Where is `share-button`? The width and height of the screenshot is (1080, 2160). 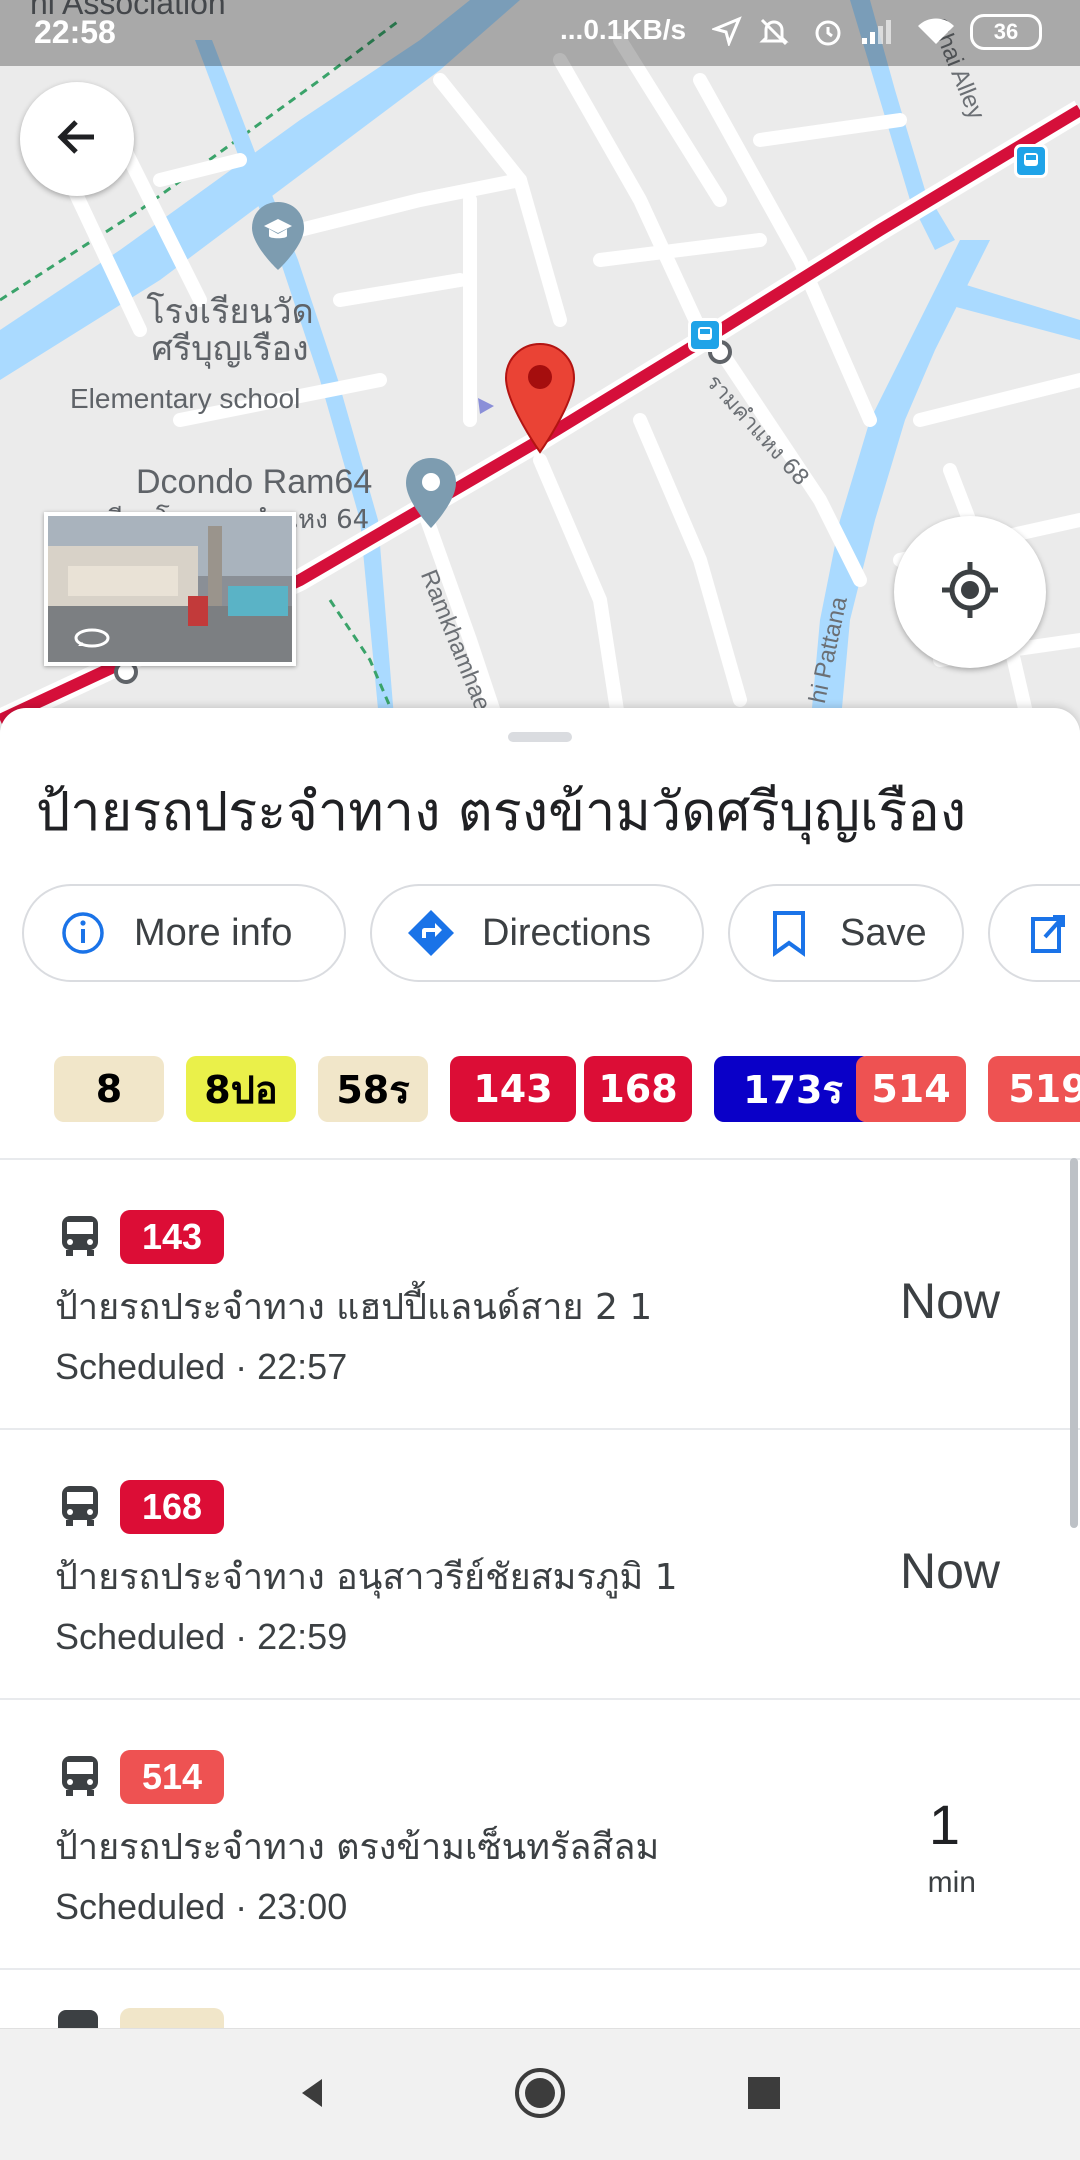
share-button is located at coordinates (1034, 933).